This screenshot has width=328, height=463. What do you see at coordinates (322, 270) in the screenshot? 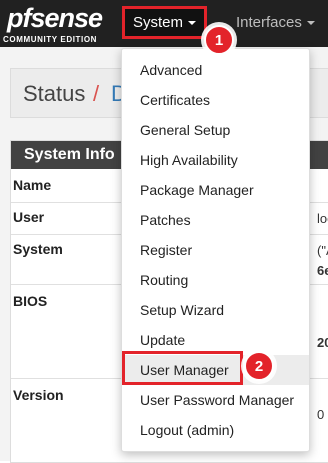
I see `row-value-system-id: 6e` at bounding box center [322, 270].